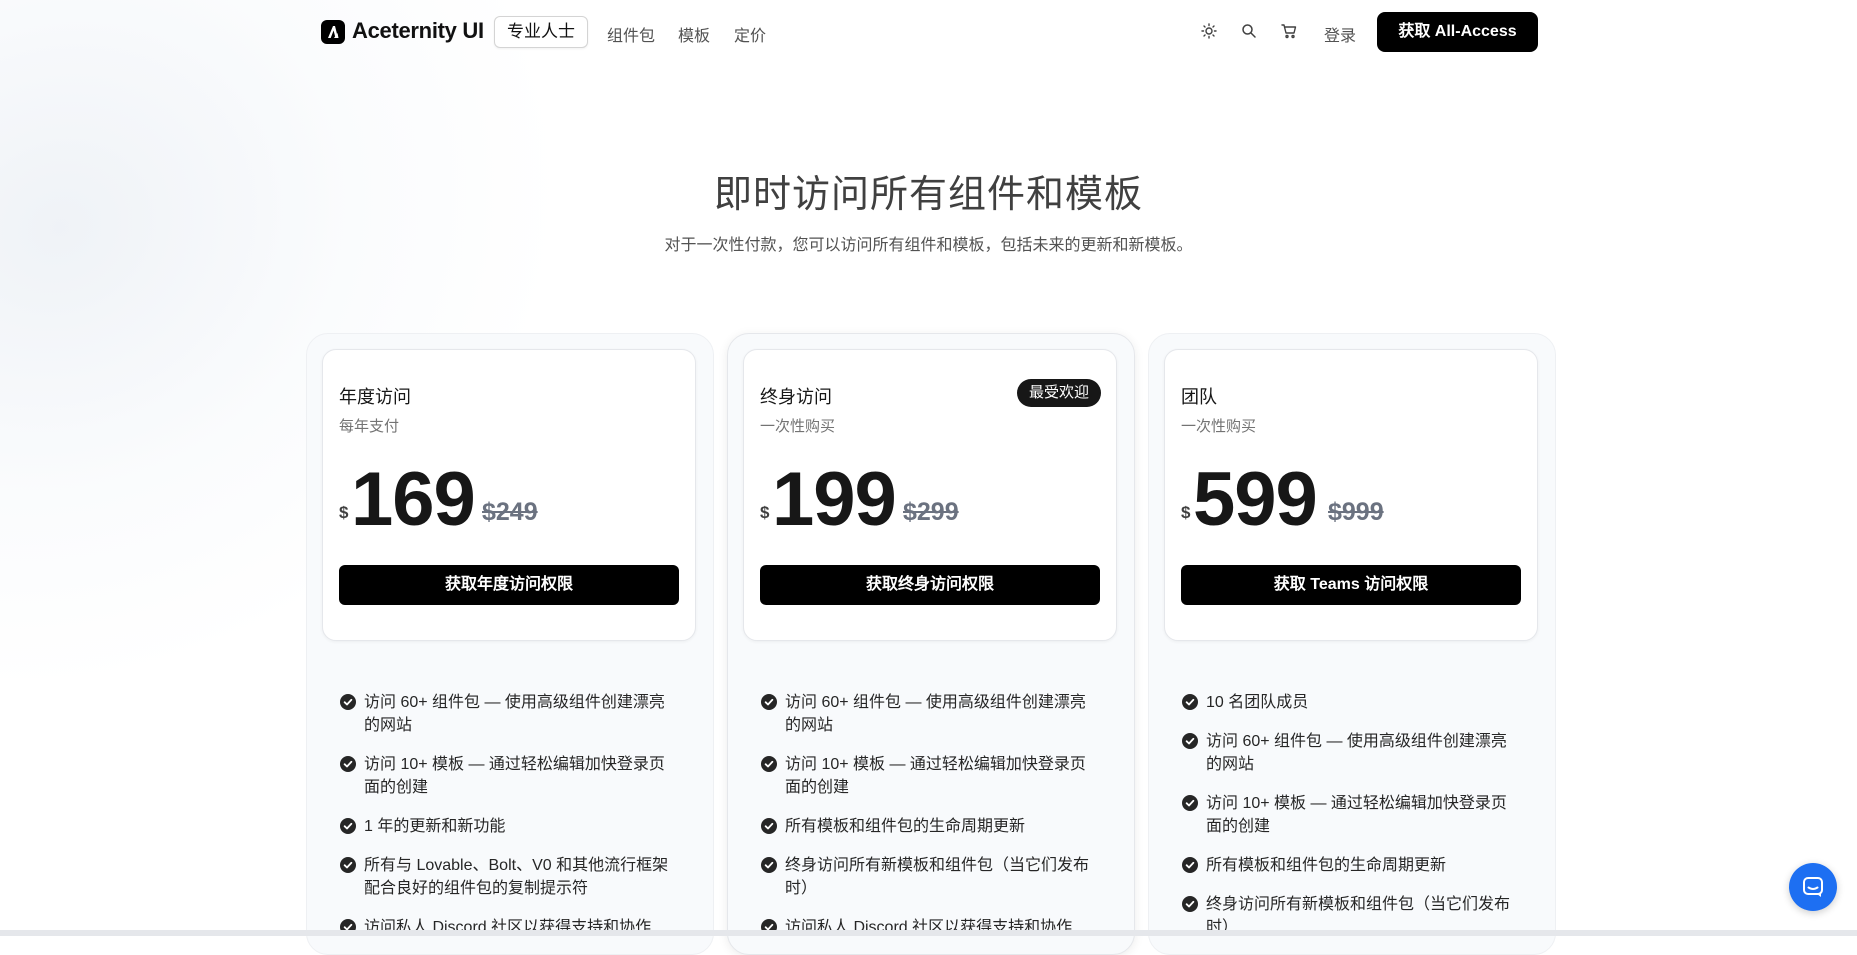 The image size is (1857, 955). What do you see at coordinates (928, 245) in the screenshot?
I see `page-subtitle: 对于一次性付款，您可以访问所有组件和模板，包括未来的更新和新模板。` at bounding box center [928, 245].